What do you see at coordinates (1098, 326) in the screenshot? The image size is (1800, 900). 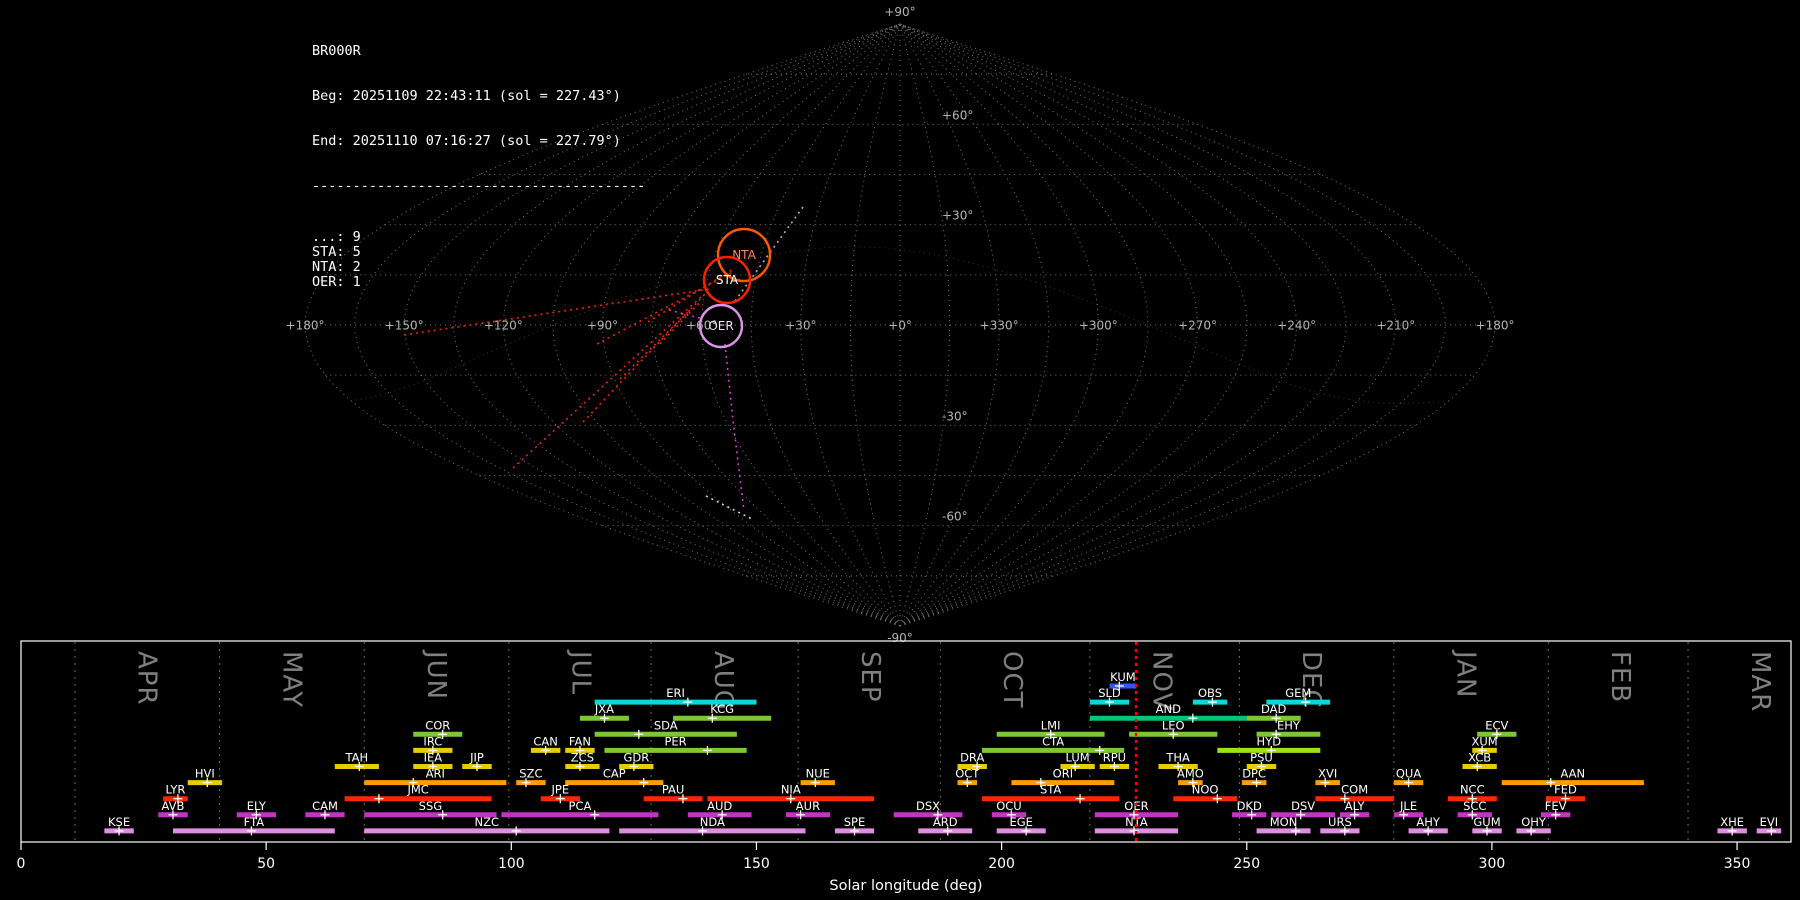 I see `lon-label: +300°` at bounding box center [1098, 326].